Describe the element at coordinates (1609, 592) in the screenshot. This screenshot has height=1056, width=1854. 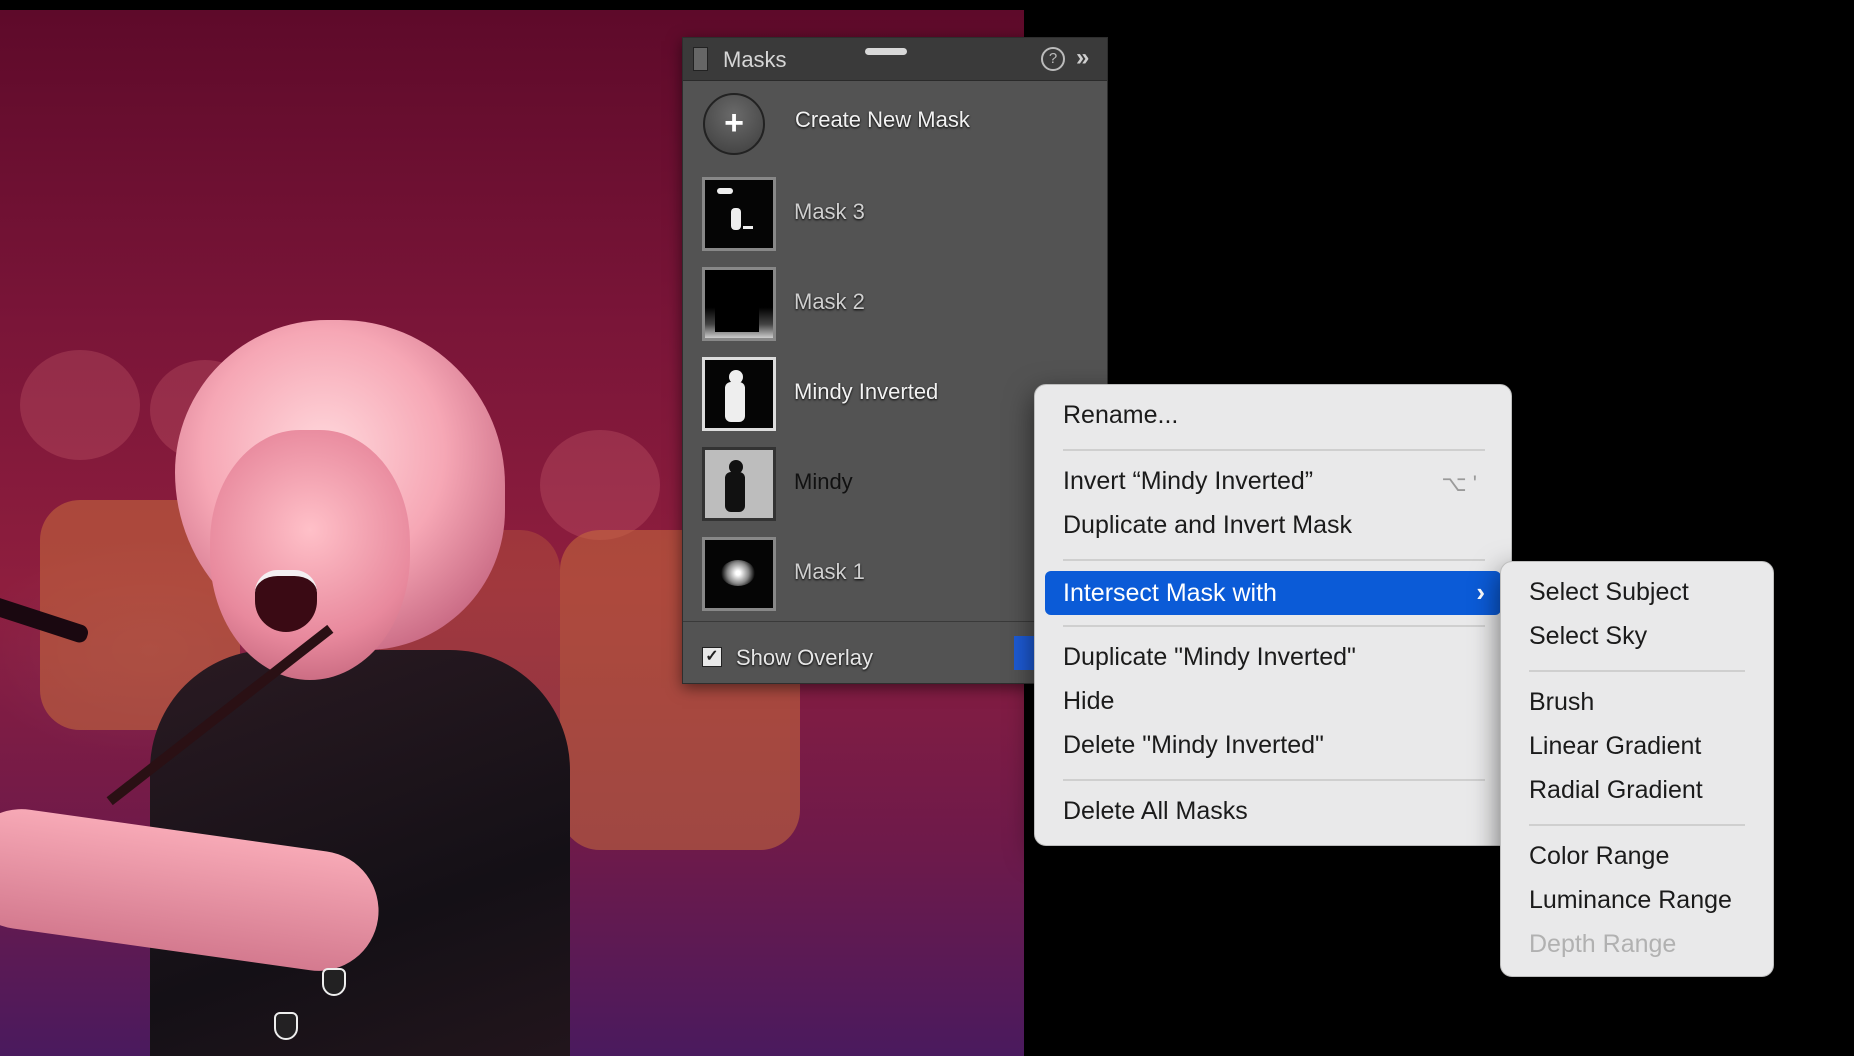
I see `submenu-item-select-subject: Select Subject` at that location.